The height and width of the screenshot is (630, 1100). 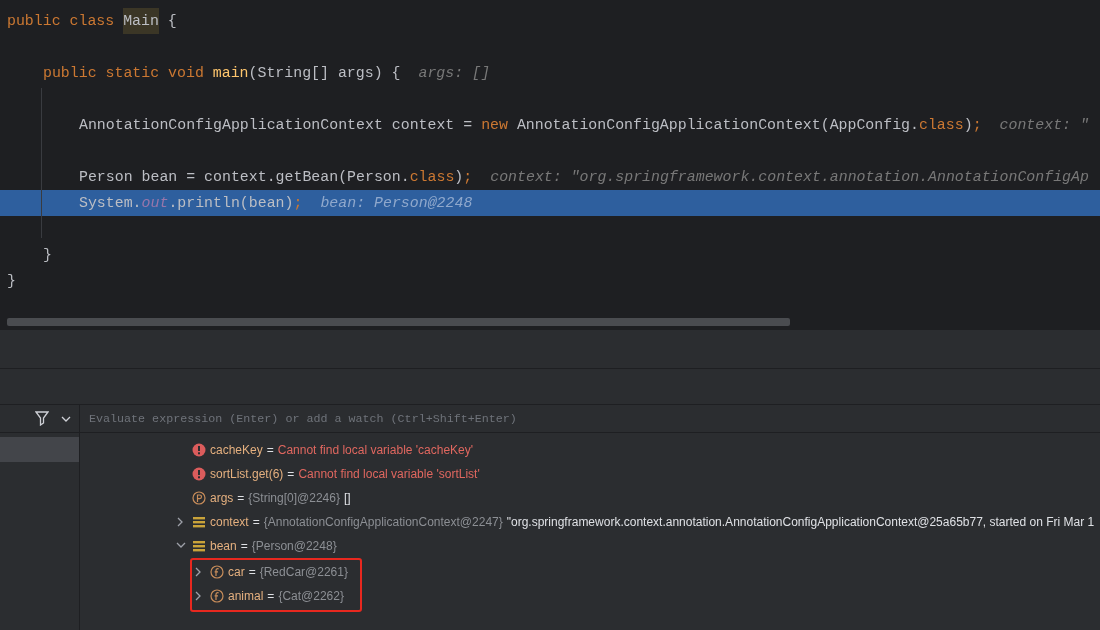 I want to click on code-text: AnnotationConfigApplicationContext(AppConfig., so click(x=717, y=125).